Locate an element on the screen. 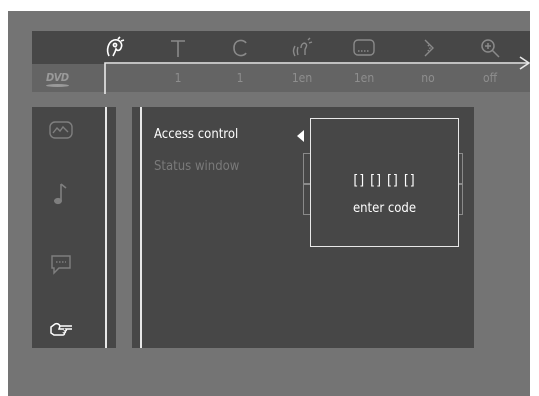  left-panel-divider is located at coordinates (106, 227).